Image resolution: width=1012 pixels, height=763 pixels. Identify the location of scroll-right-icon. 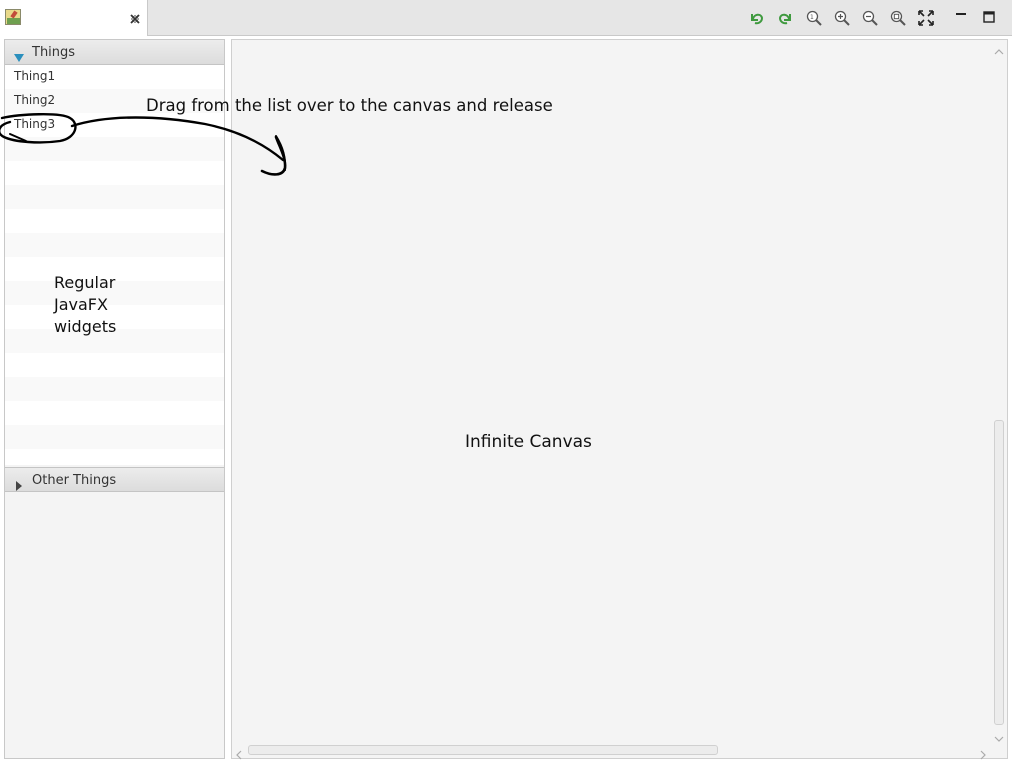
(983, 752).